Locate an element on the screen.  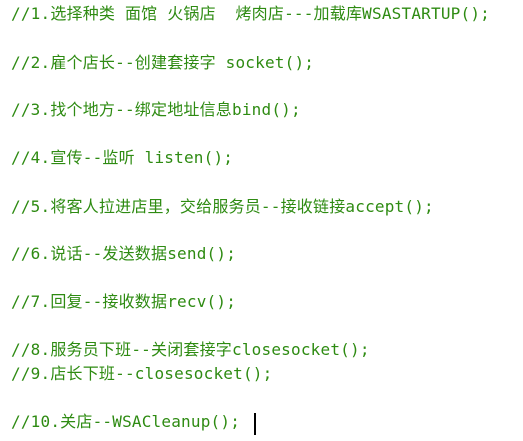
code-line-2: //2.雇个店长--创建套接字 socket(); is located at coordinates (162, 63).